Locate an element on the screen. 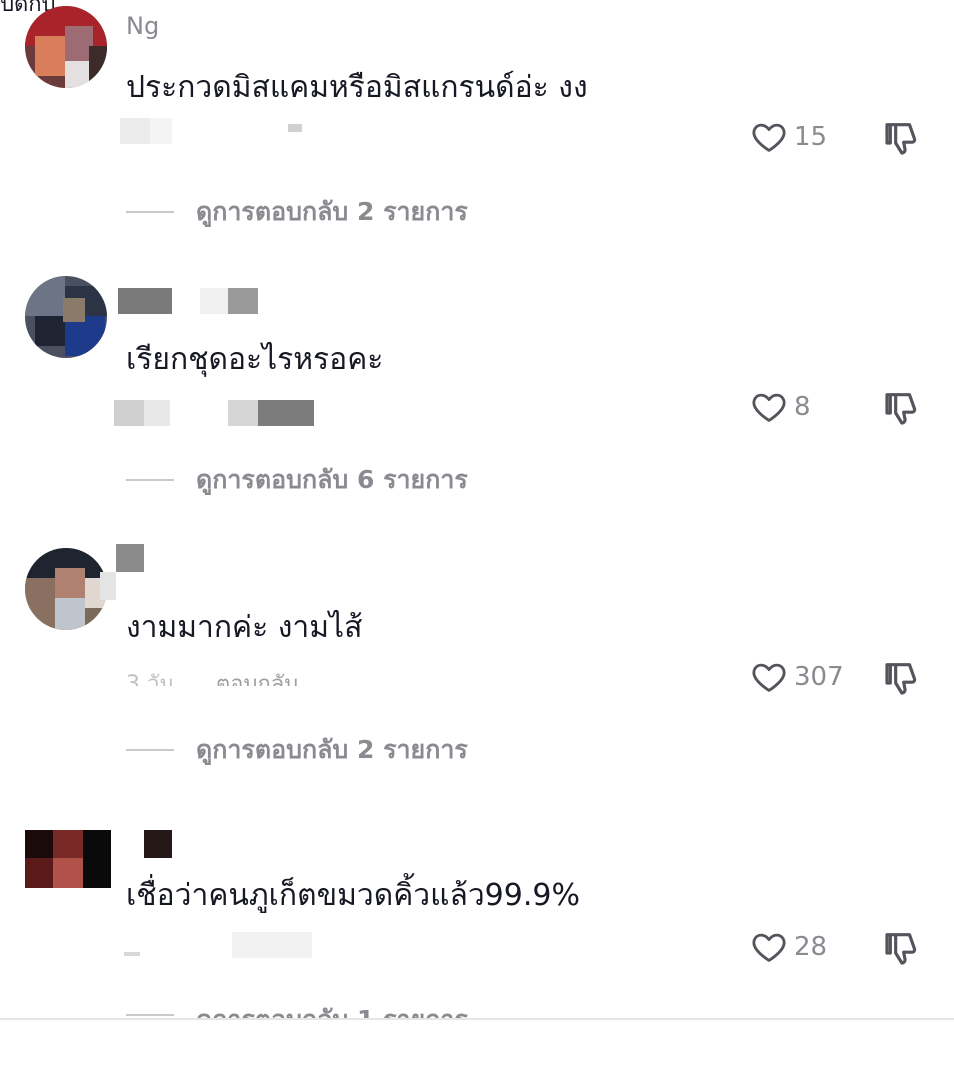  bottom-divider is located at coordinates (477, 1019).